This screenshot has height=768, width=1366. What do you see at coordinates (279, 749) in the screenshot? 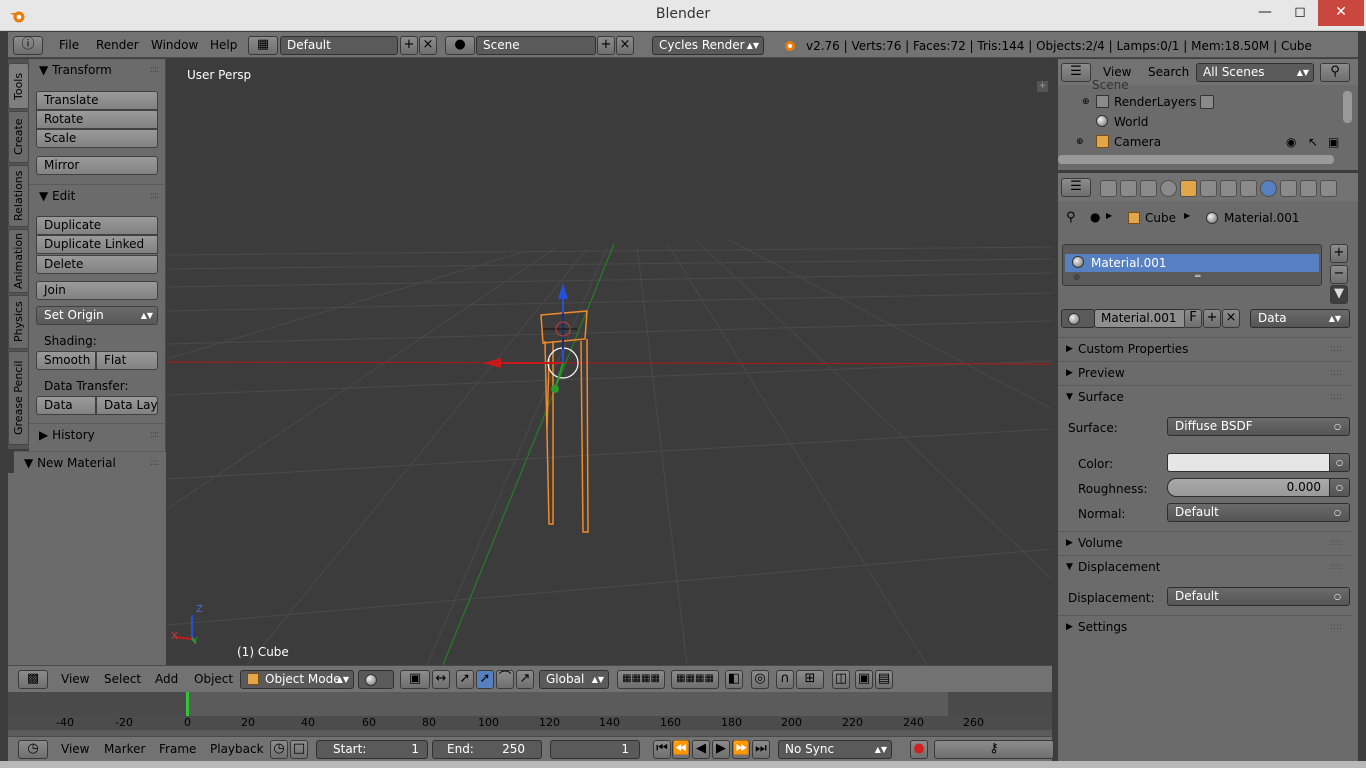
I see `preview-range-button: ◷` at bounding box center [279, 749].